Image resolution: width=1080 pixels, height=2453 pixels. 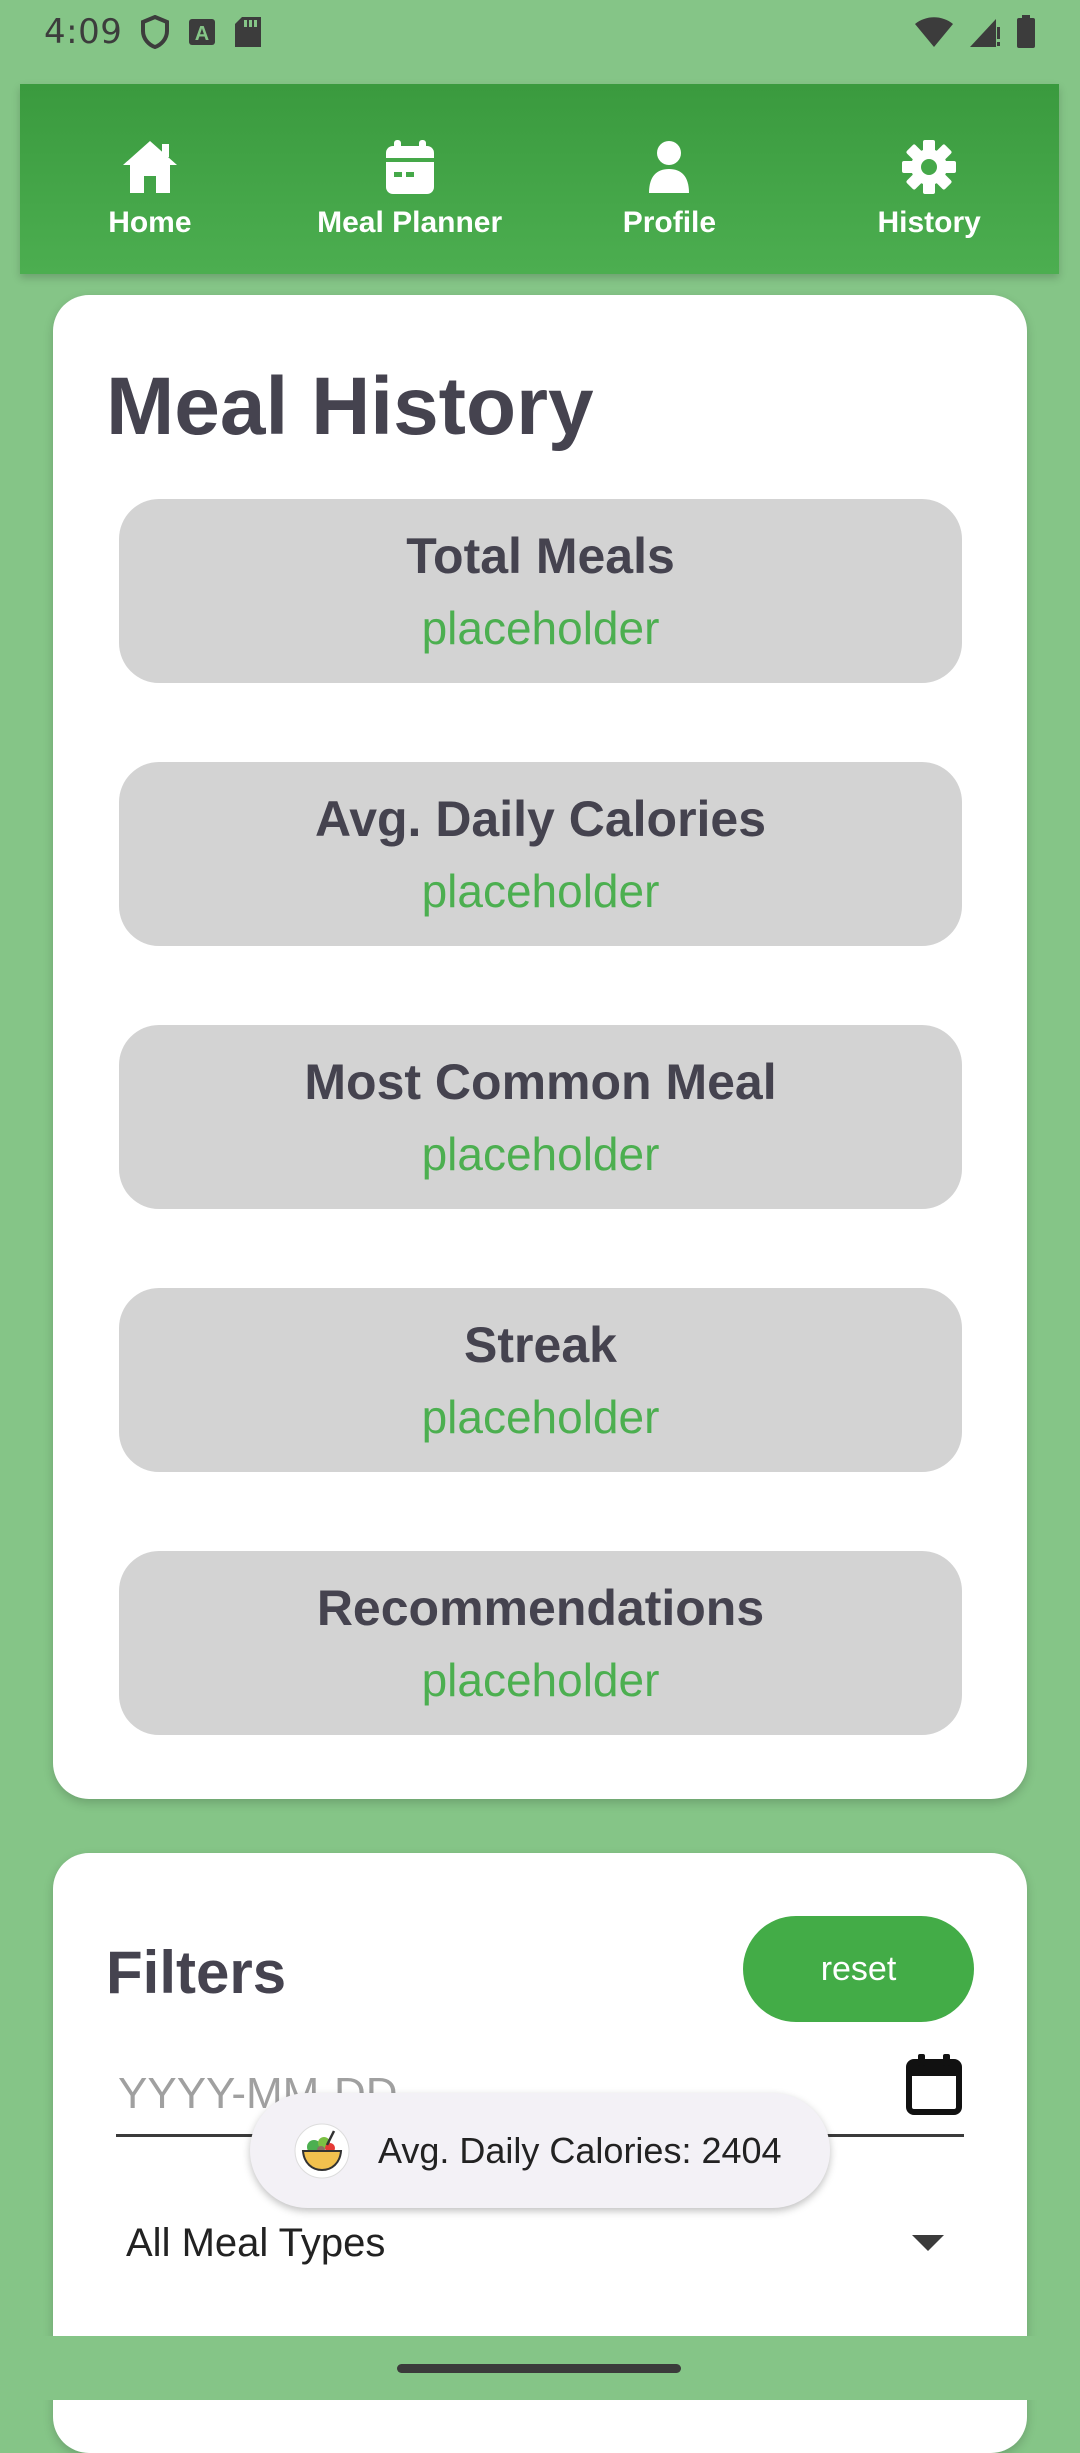 What do you see at coordinates (410, 222) in the screenshot?
I see `nav-label: Meal Planner` at bounding box center [410, 222].